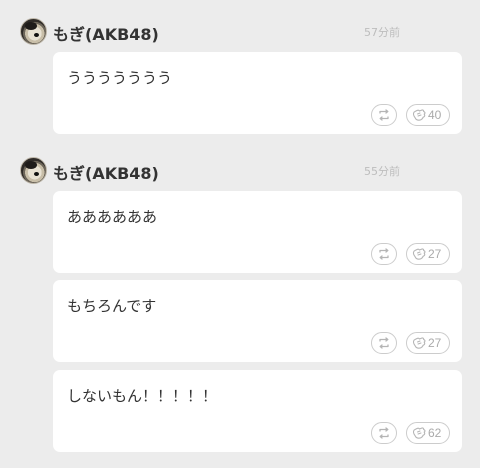 The width and height of the screenshot is (480, 468). What do you see at coordinates (382, 171) in the screenshot?
I see `timestamp: 55分前` at bounding box center [382, 171].